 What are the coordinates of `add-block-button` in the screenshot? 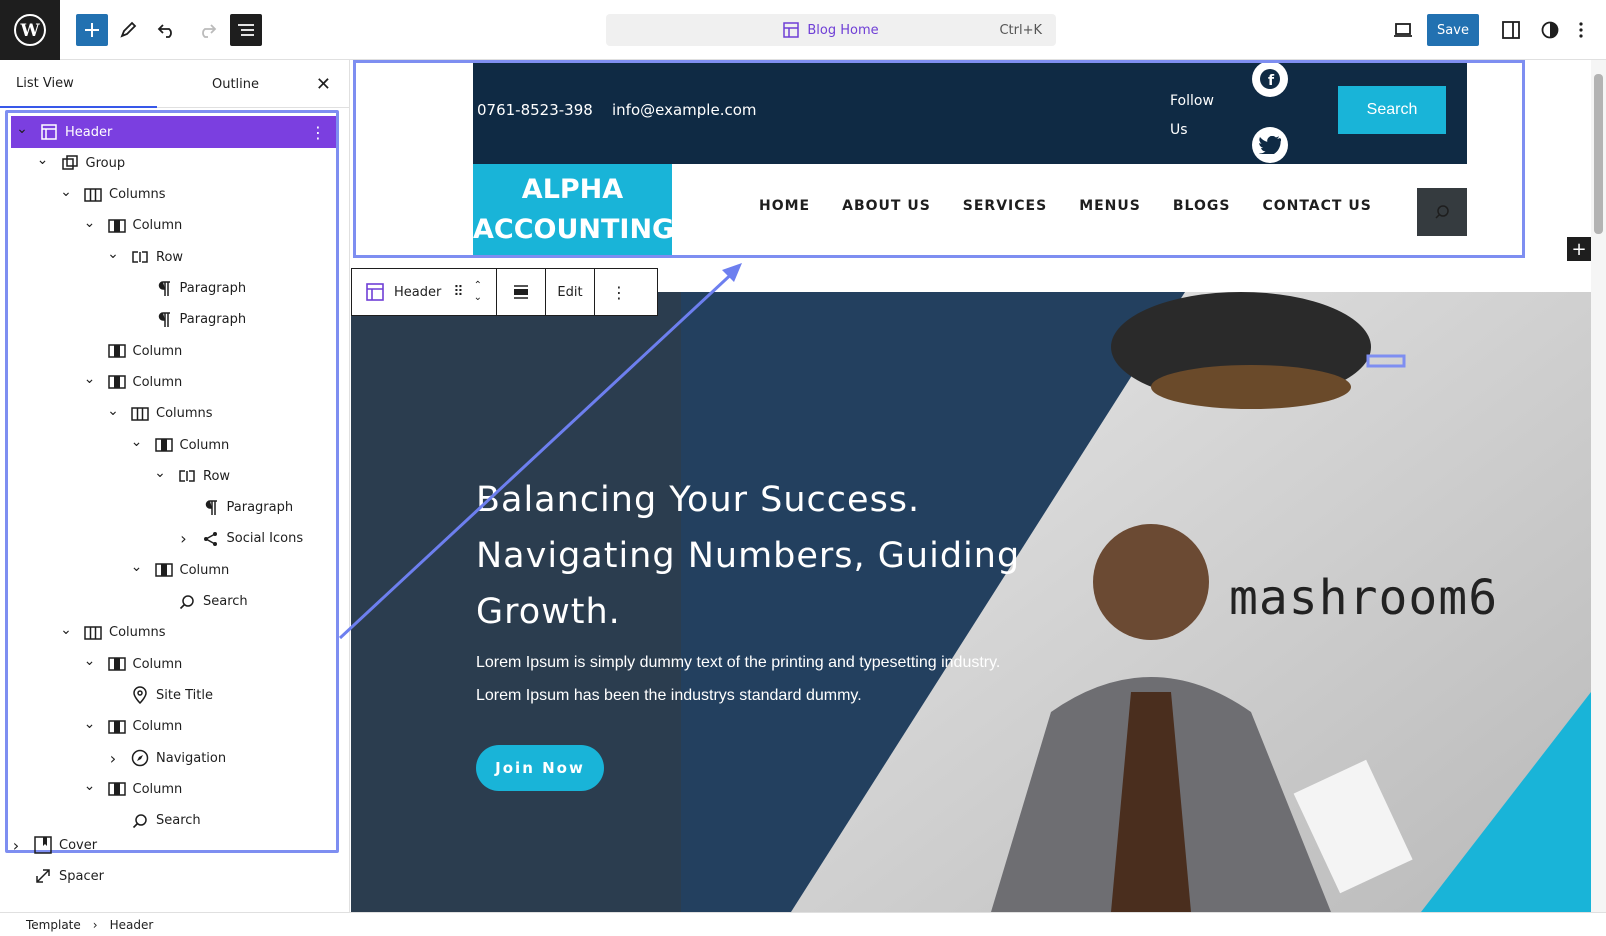 It's located at (92, 30).